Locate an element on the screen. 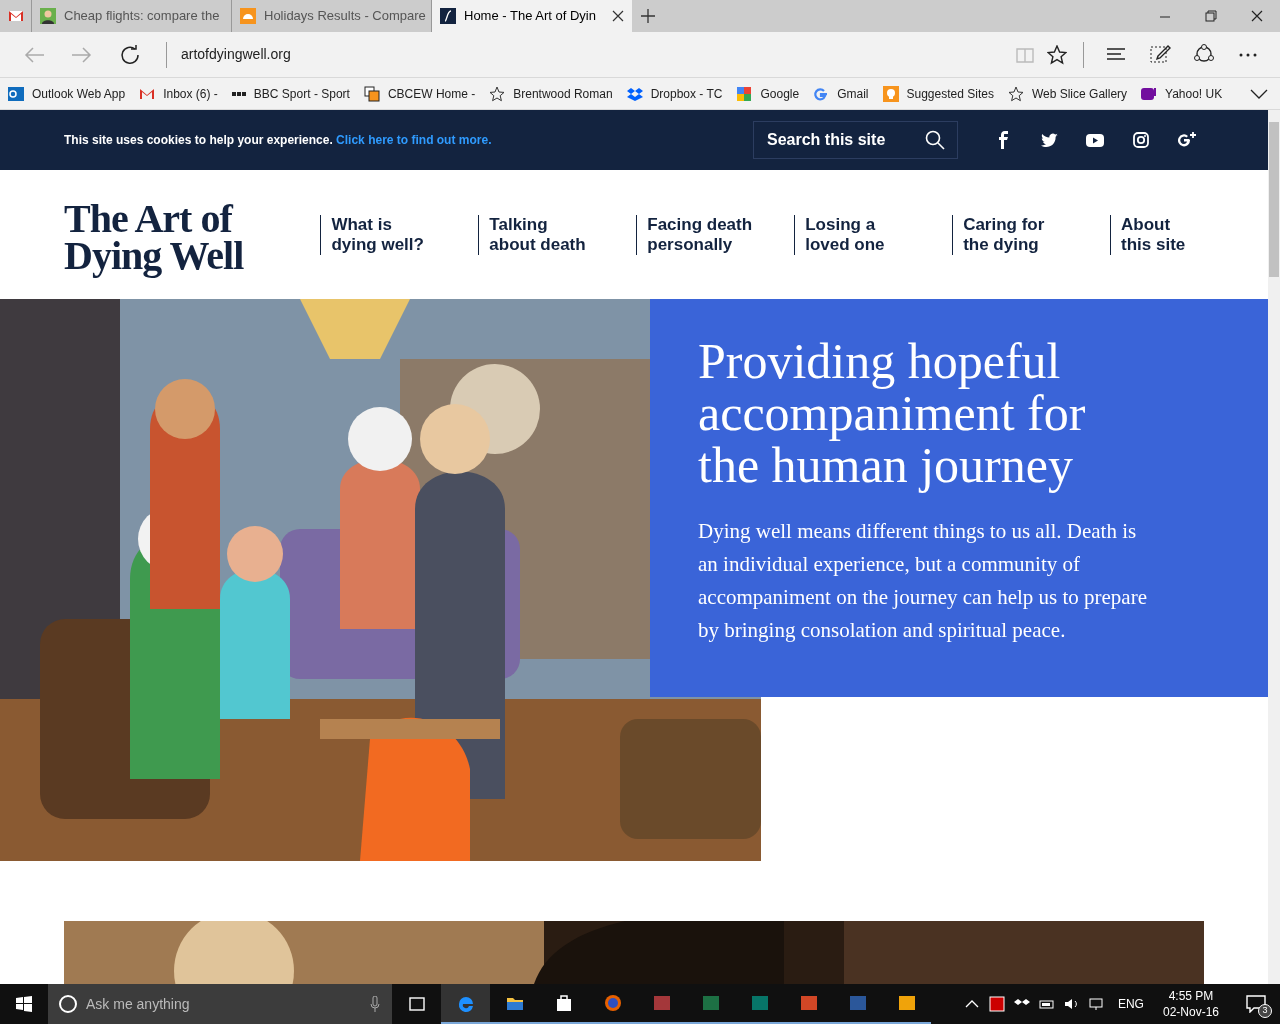 Image resolution: width=1280 pixels, height=1024 pixels. bookmark-link: Yahoo! UK is located at coordinates (1189, 93).